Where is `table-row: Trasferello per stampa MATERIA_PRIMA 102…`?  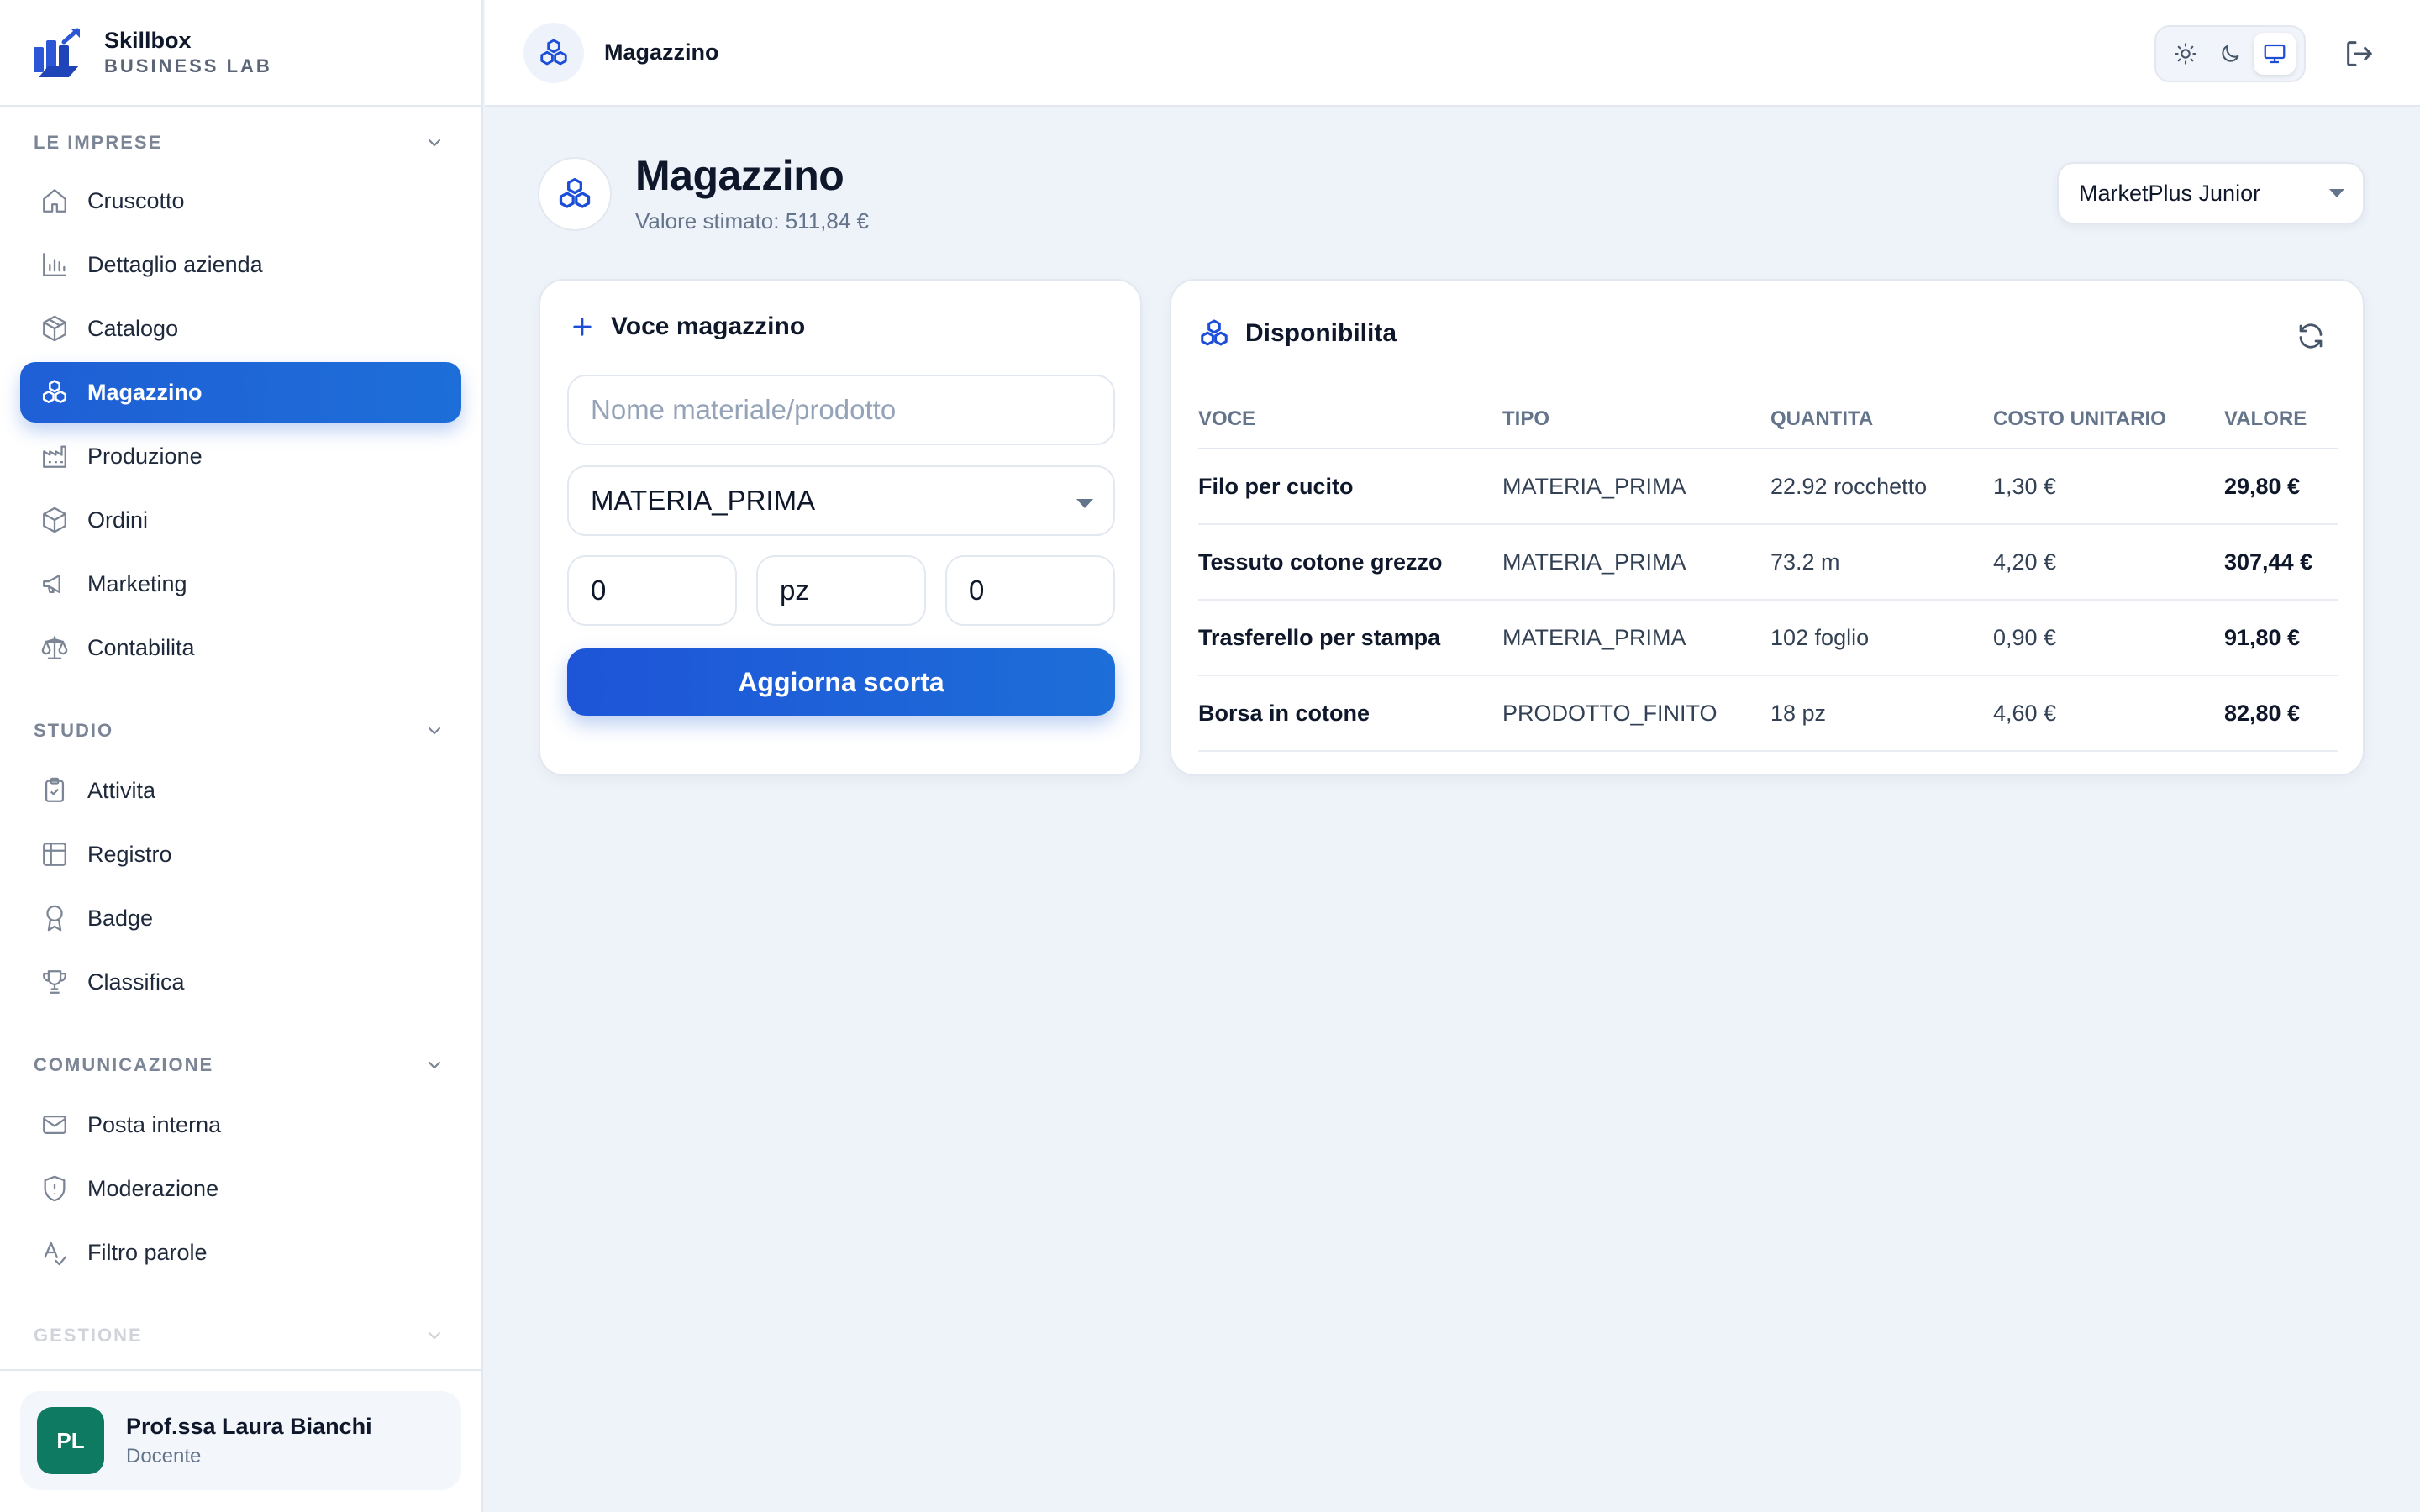 table-row: Trasferello per stampa MATERIA_PRIMA 102… is located at coordinates (1768, 638).